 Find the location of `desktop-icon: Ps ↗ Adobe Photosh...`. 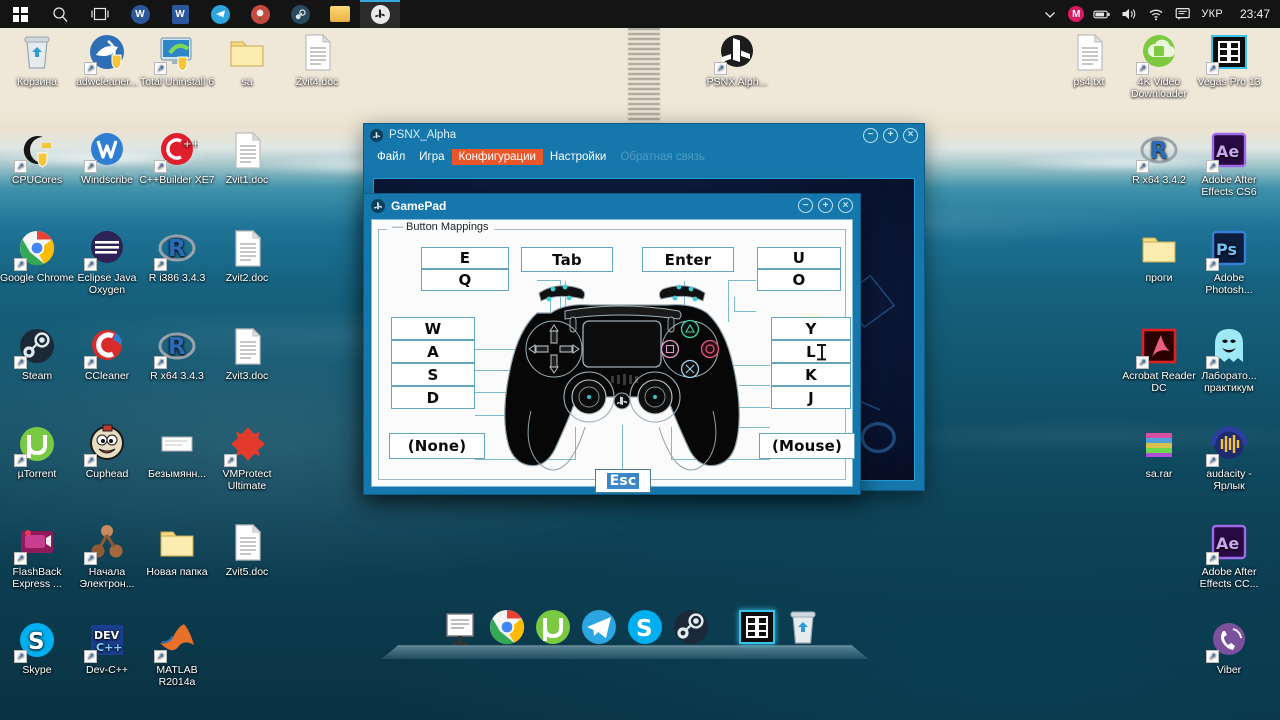

desktop-icon: Ps ↗ Adobe Photosh... is located at coordinates (1229, 261).